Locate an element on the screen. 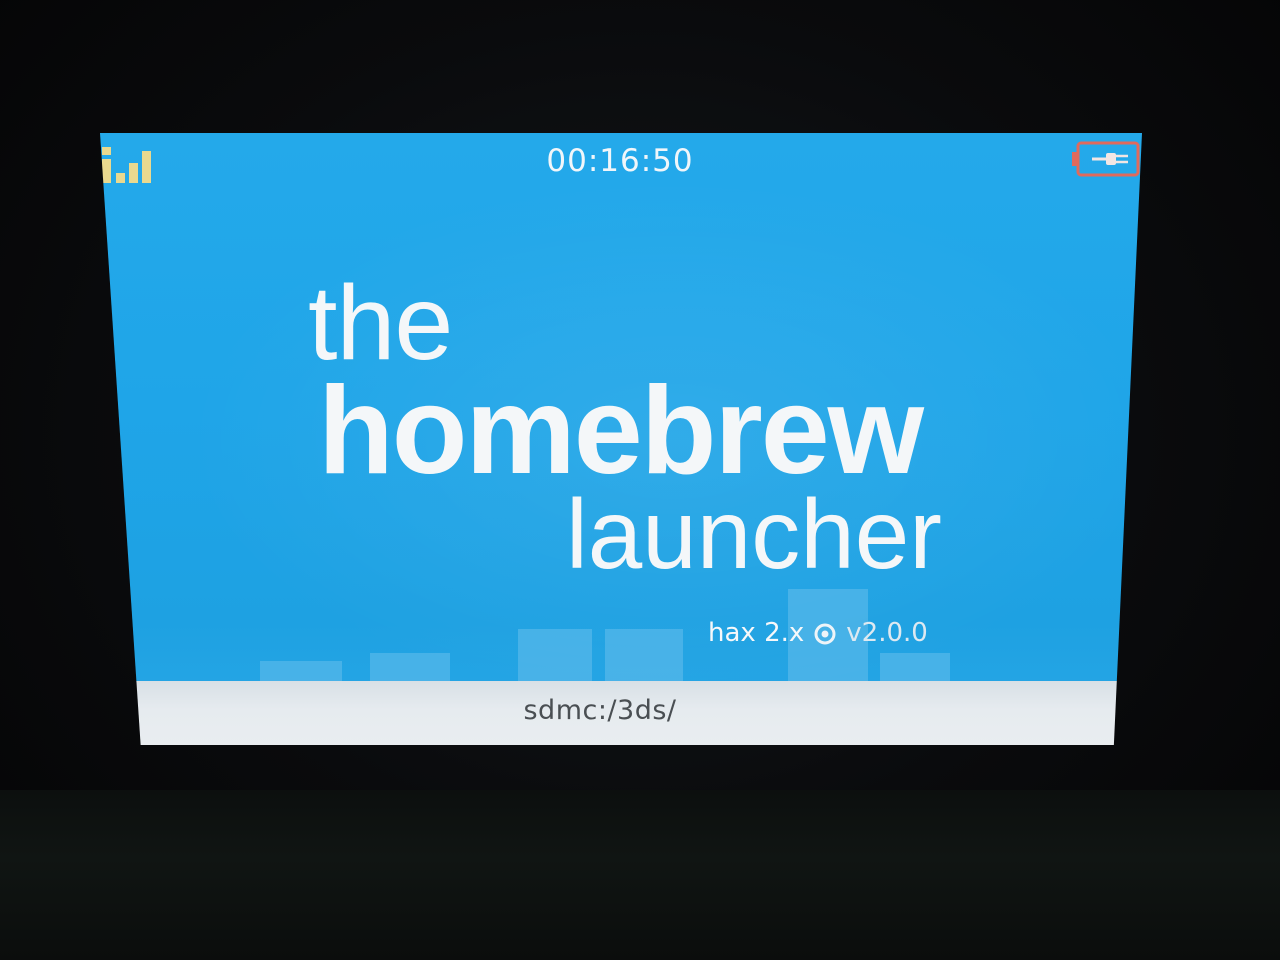 The width and height of the screenshot is (1280, 960). version-info: hax 2.x v2.0.0 is located at coordinates (818, 633).